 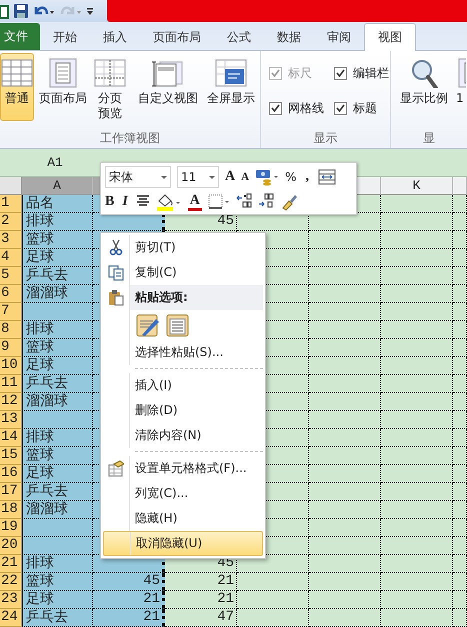 I want to click on row-header: 2, so click(x=11, y=222).